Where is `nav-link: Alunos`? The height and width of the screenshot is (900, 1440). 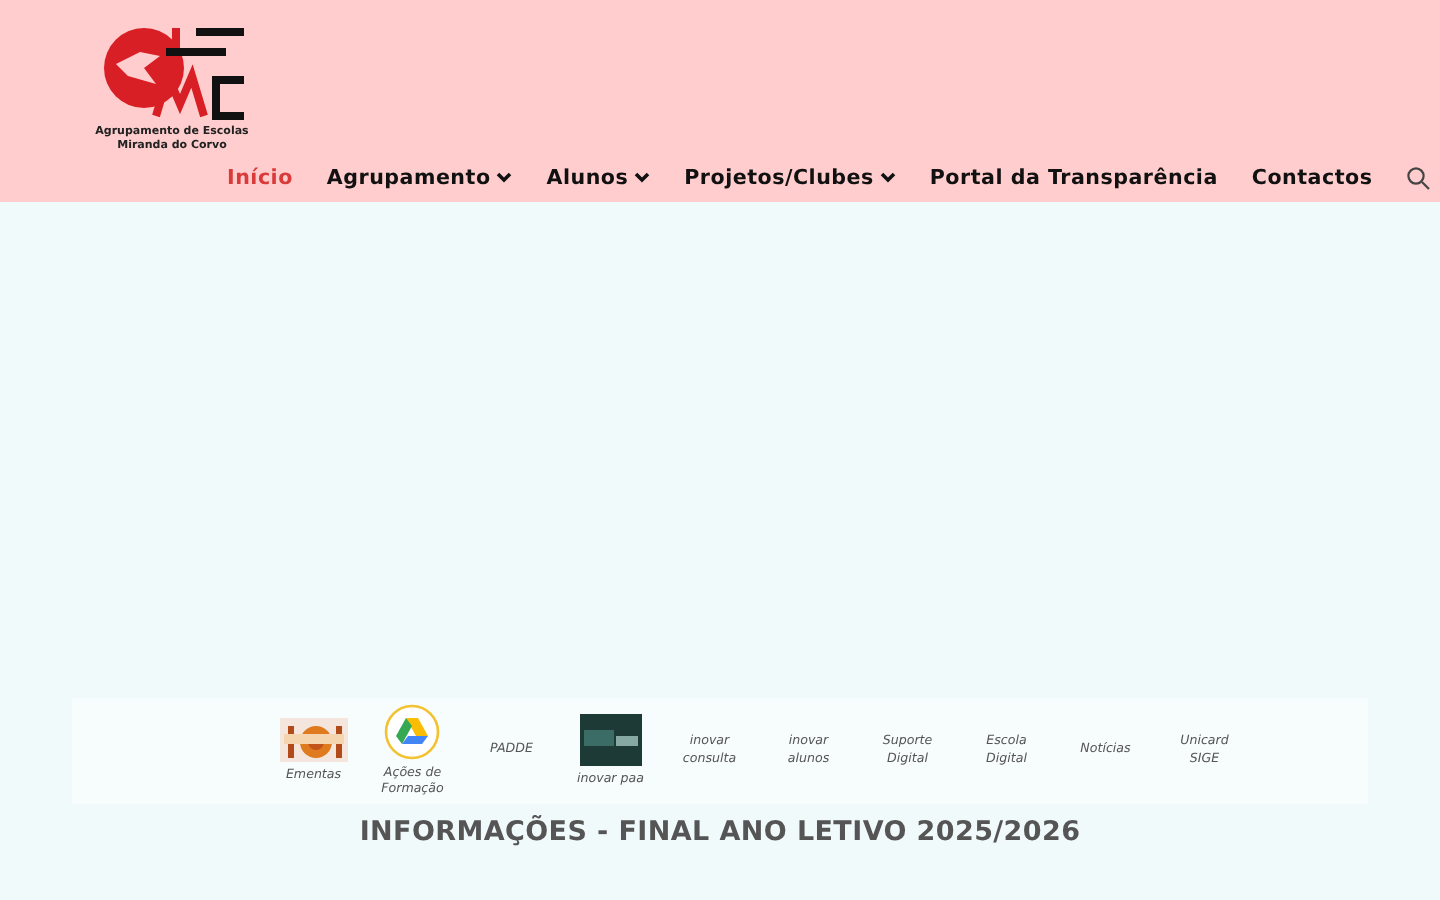
nav-link: Alunos is located at coordinates (598, 178).